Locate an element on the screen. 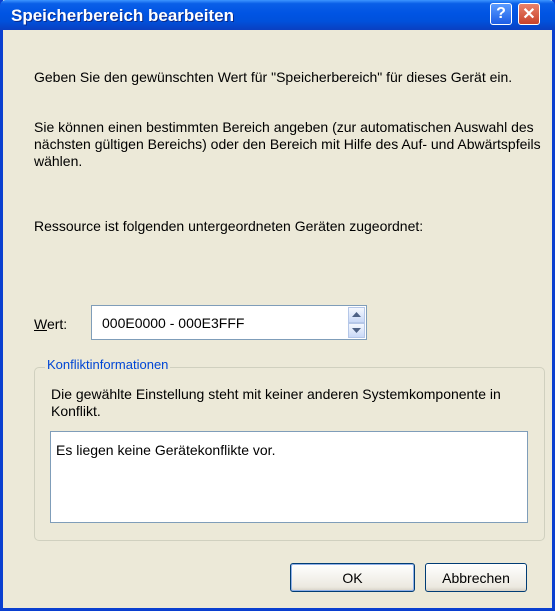 The image size is (555, 611). help-icon: ? is located at coordinates (501, 13).